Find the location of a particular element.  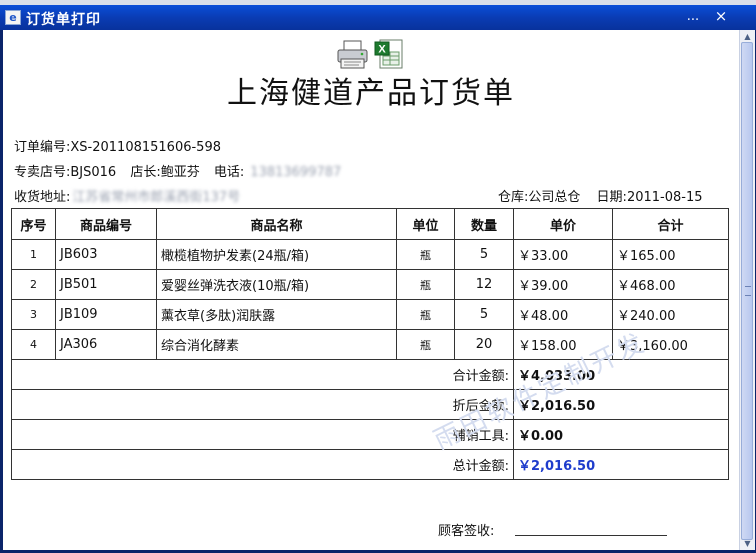

unit-price: ￥33.00 is located at coordinates (563, 254).